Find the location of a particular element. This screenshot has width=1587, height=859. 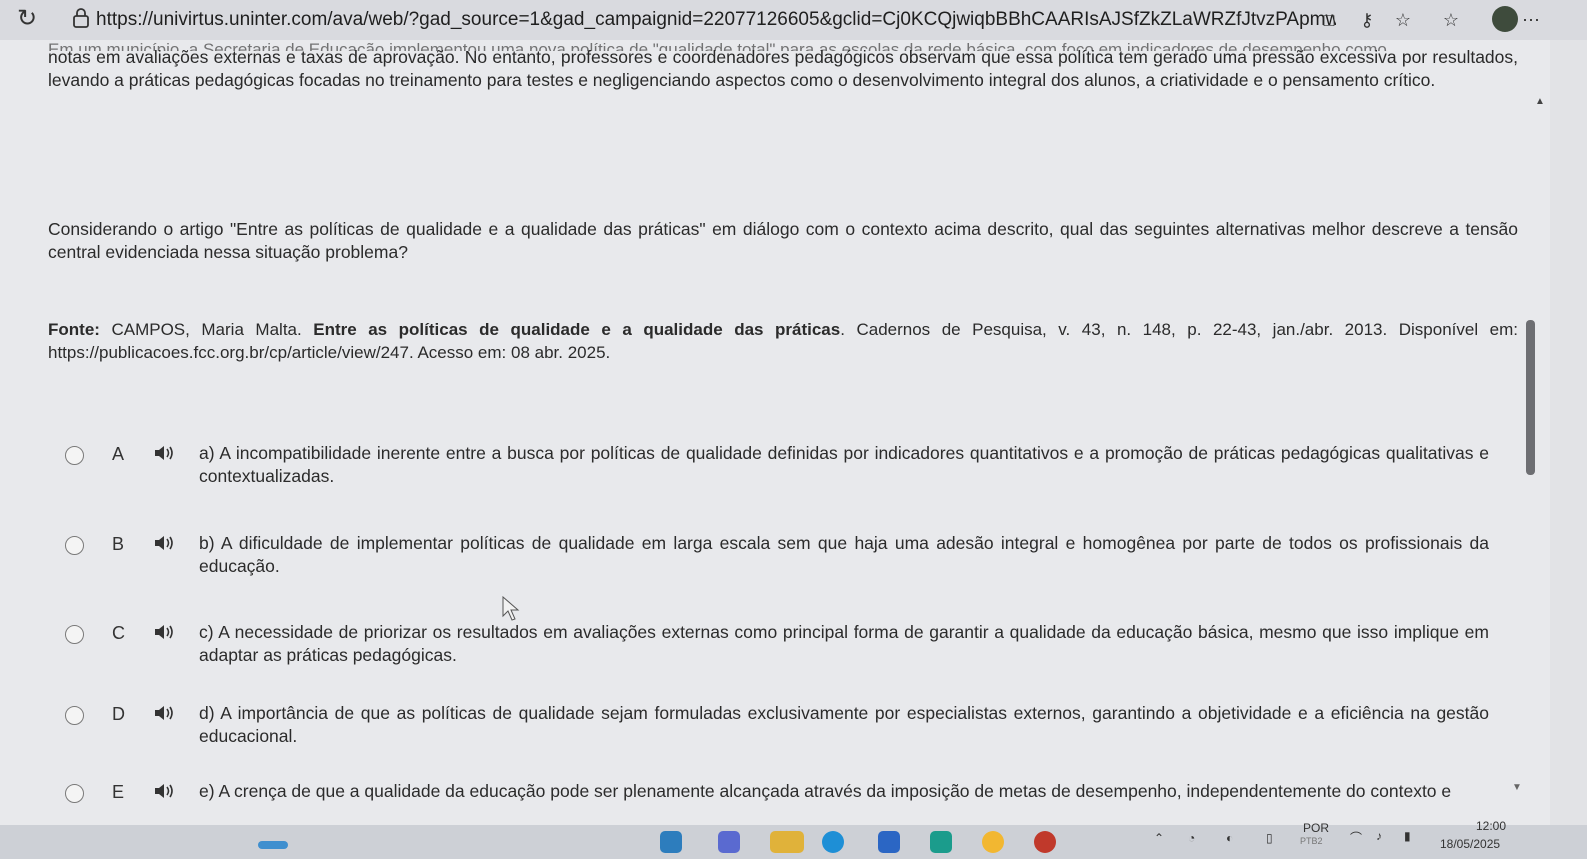

microphone-icon: ▯ is located at coordinates (1269, 838).